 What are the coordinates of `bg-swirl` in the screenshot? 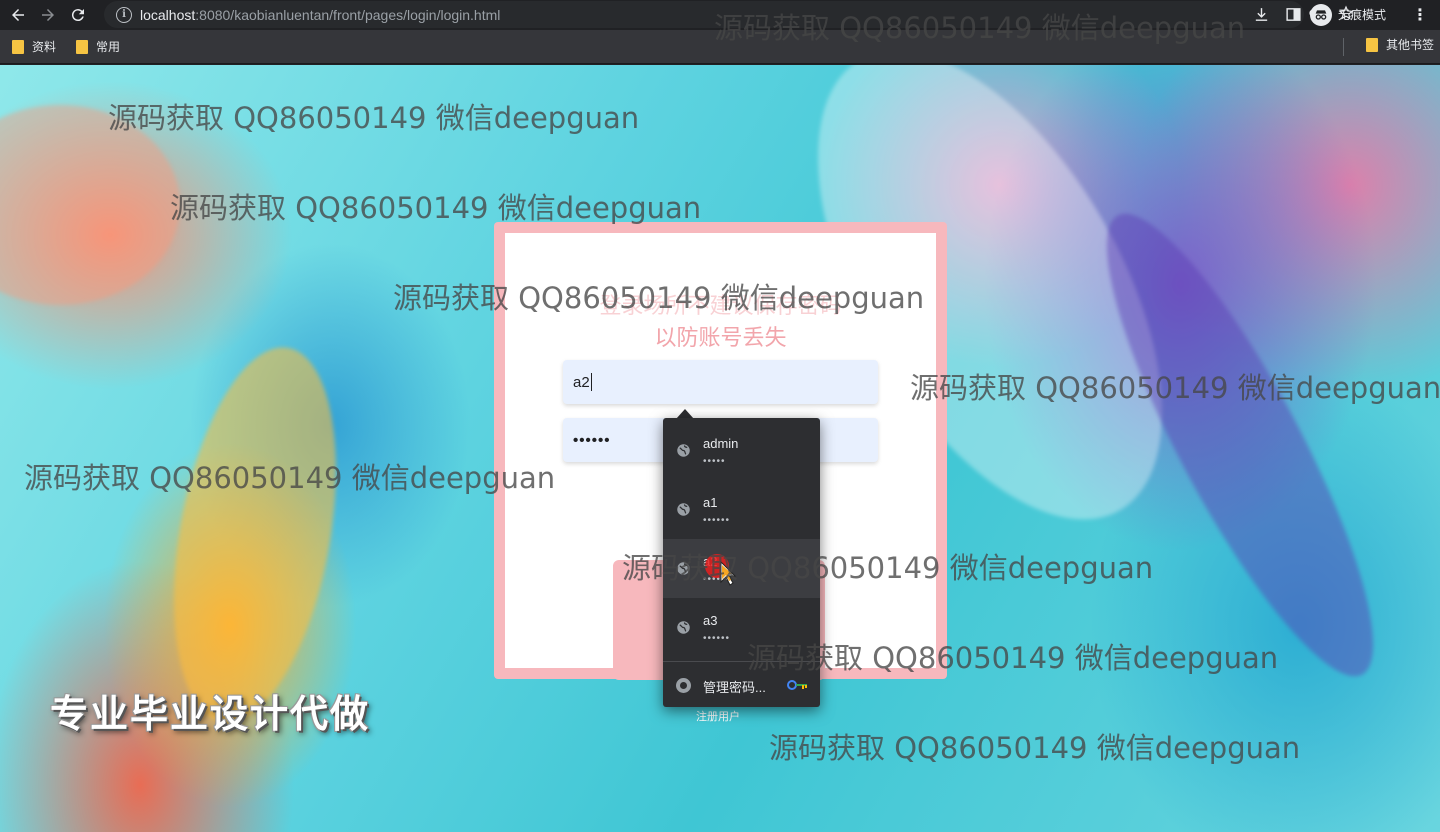 It's located at (255, 535).